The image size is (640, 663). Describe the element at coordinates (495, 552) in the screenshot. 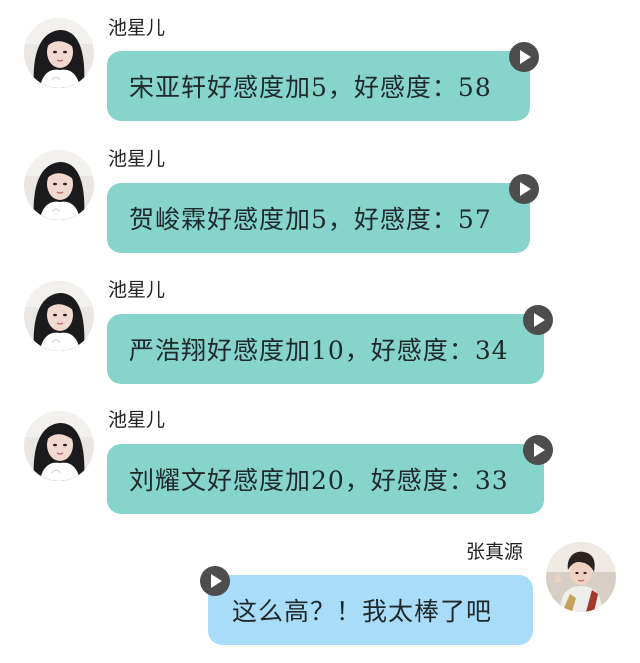

I see `sender-name: 张真源` at that location.